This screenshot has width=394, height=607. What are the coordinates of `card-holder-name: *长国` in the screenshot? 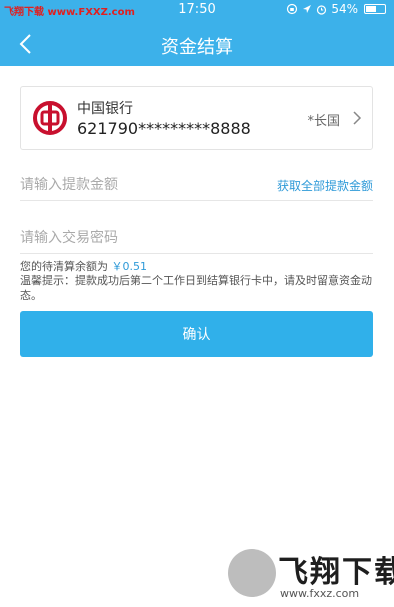 It's located at (323, 121).